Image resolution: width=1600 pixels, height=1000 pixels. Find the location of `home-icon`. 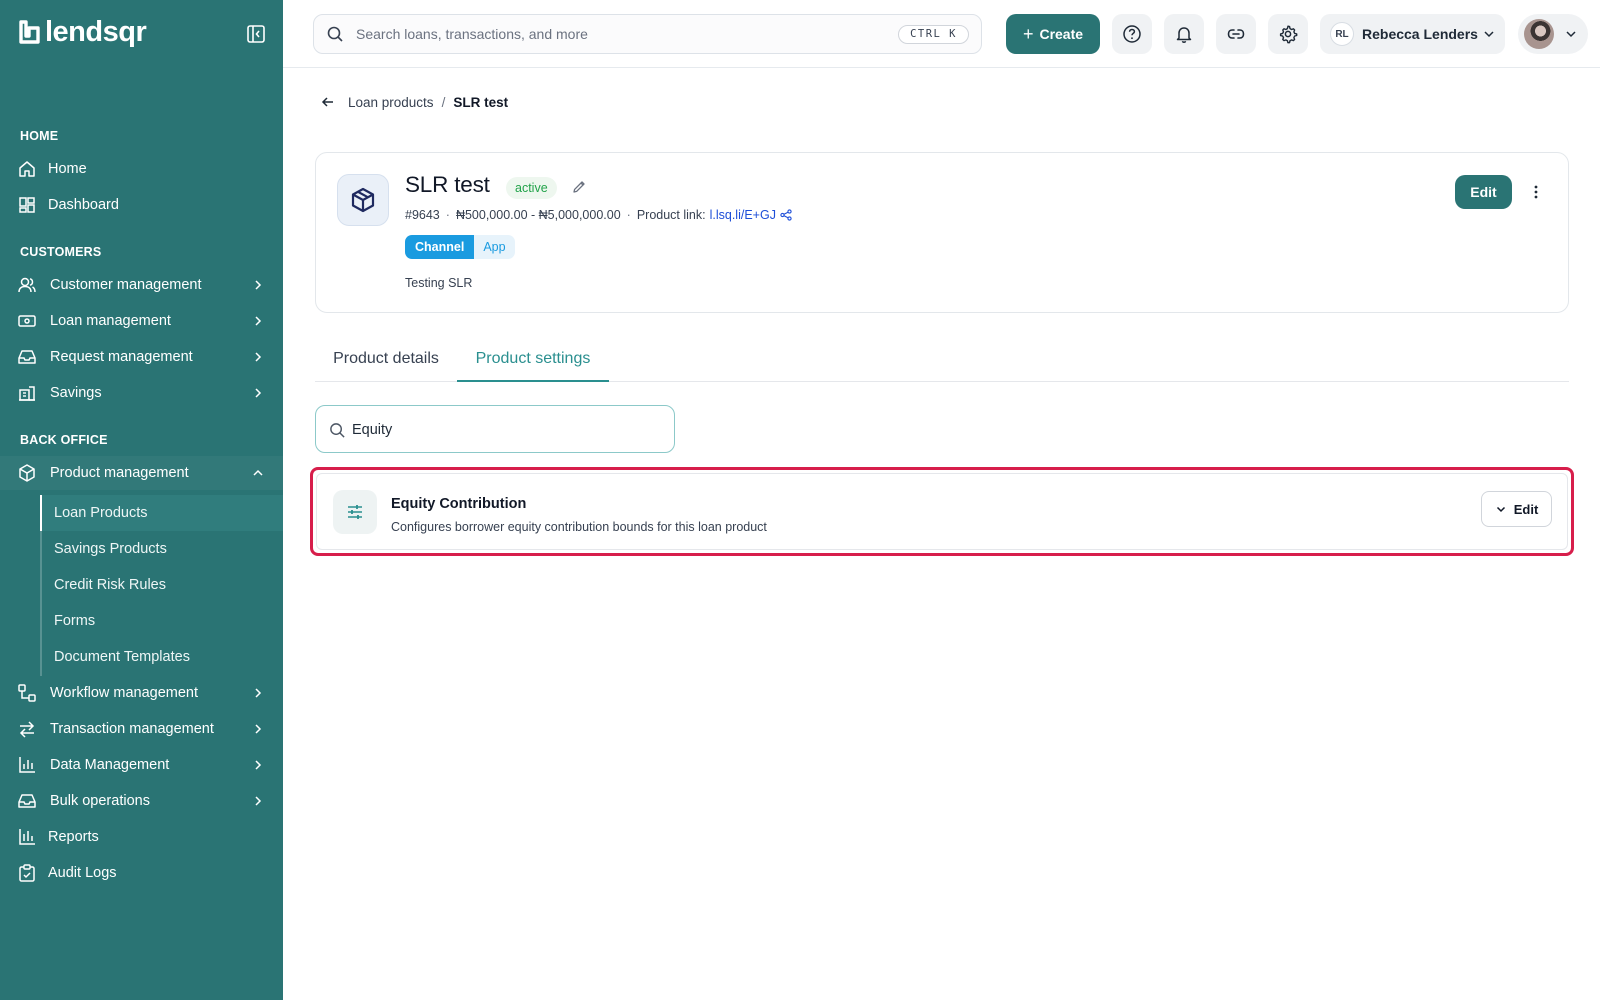

home-icon is located at coordinates (27, 169).